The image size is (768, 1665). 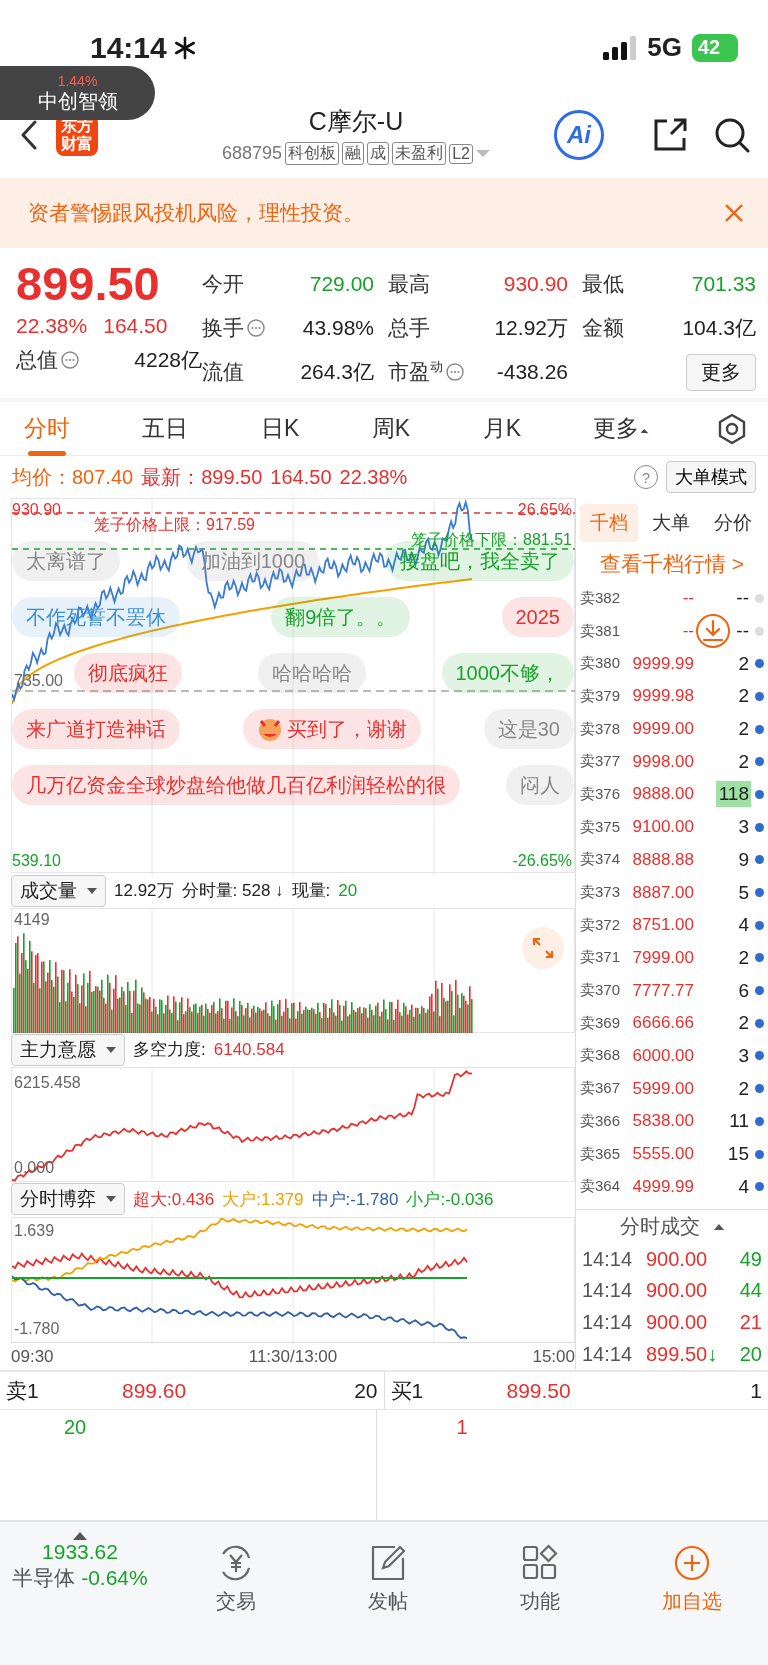 What do you see at coordinates (280, 428) in the screenshot?
I see `chart-tab: 日K` at bounding box center [280, 428].